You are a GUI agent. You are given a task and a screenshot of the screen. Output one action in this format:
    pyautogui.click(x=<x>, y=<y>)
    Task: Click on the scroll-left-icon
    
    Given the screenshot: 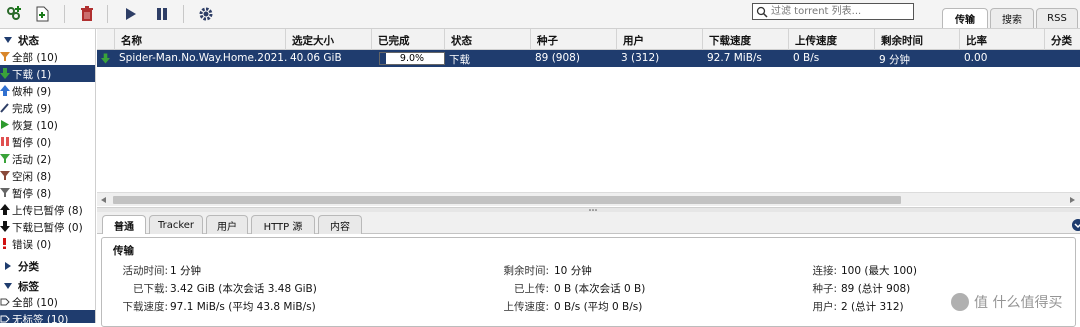 What is the action you would take?
    pyautogui.click(x=104, y=200)
    